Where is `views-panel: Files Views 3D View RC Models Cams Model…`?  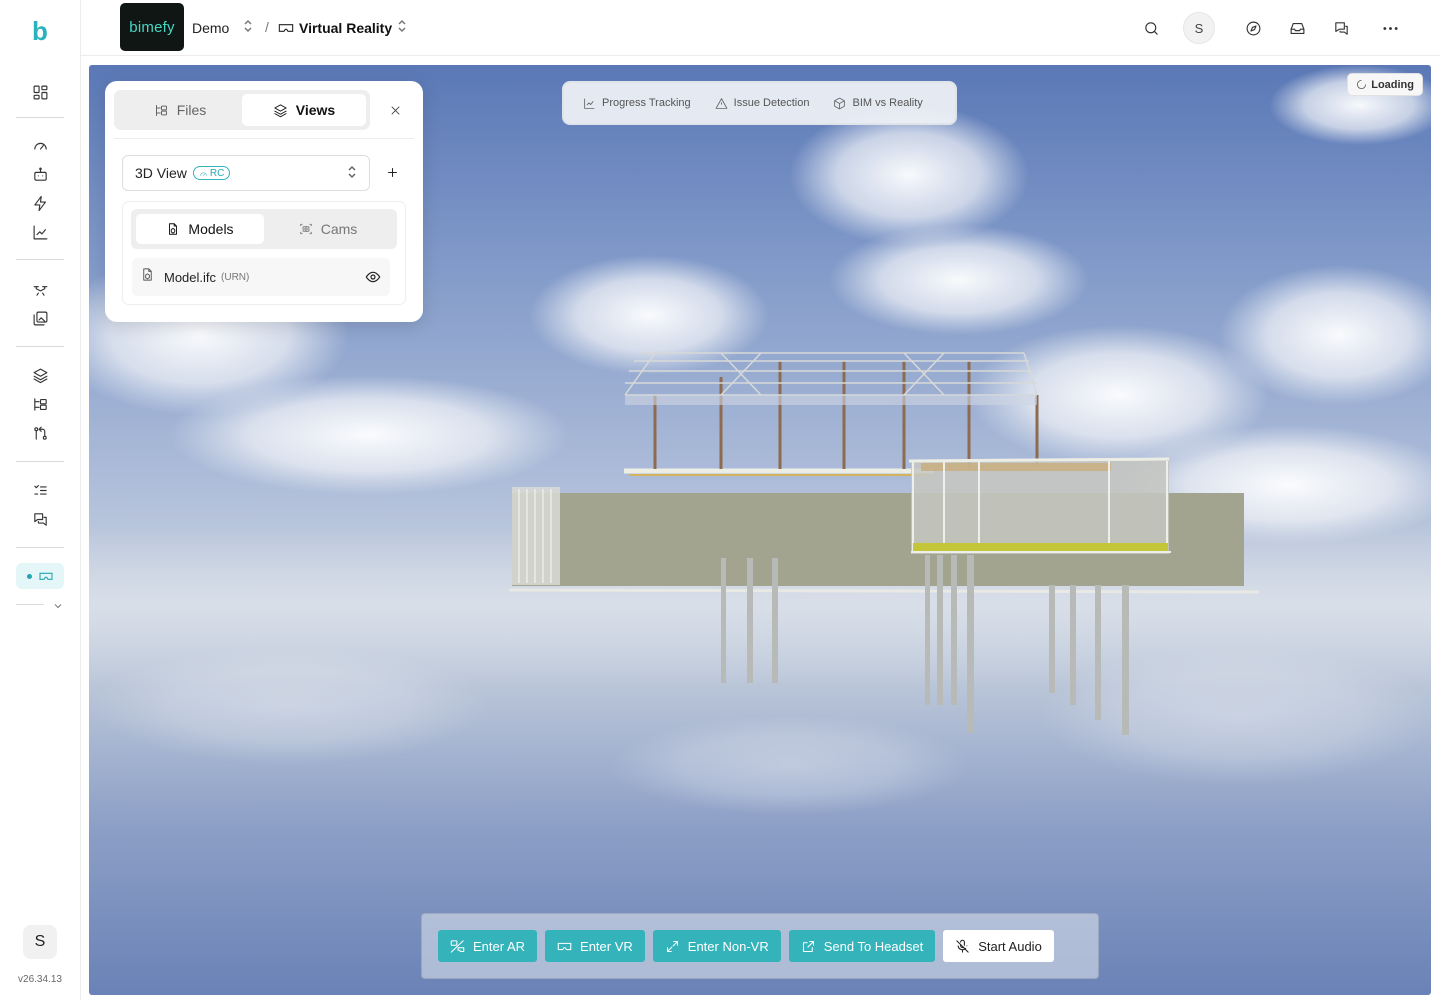 views-panel: Files Views 3D View RC Models Cams Model… is located at coordinates (264, 201).